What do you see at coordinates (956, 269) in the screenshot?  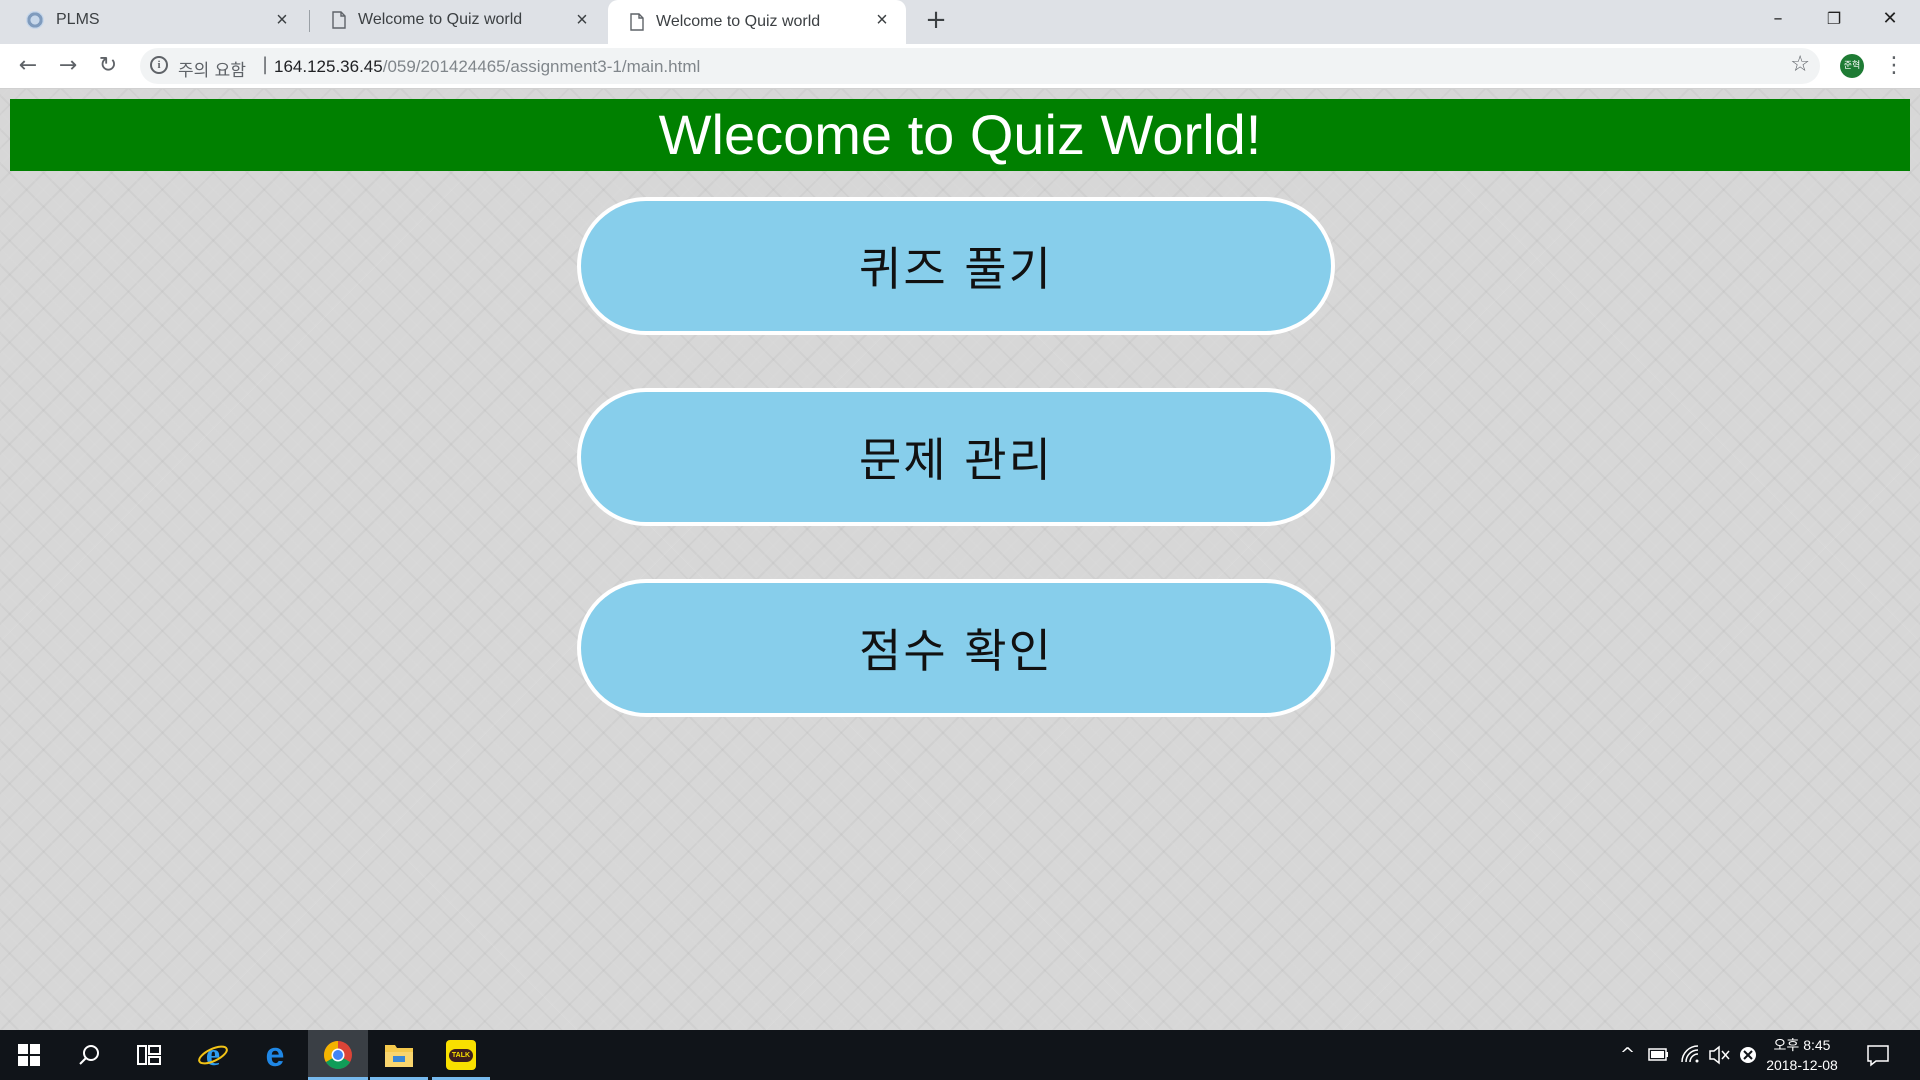 I see `button-label: 퀴즈 풀기` at bounding box center [956, 269].